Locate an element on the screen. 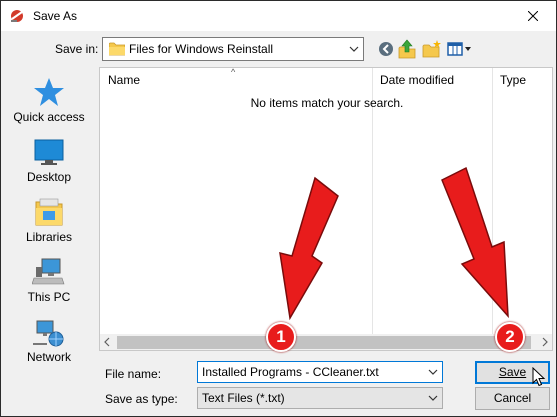  file-name-input is located at coordinates (320, 372).